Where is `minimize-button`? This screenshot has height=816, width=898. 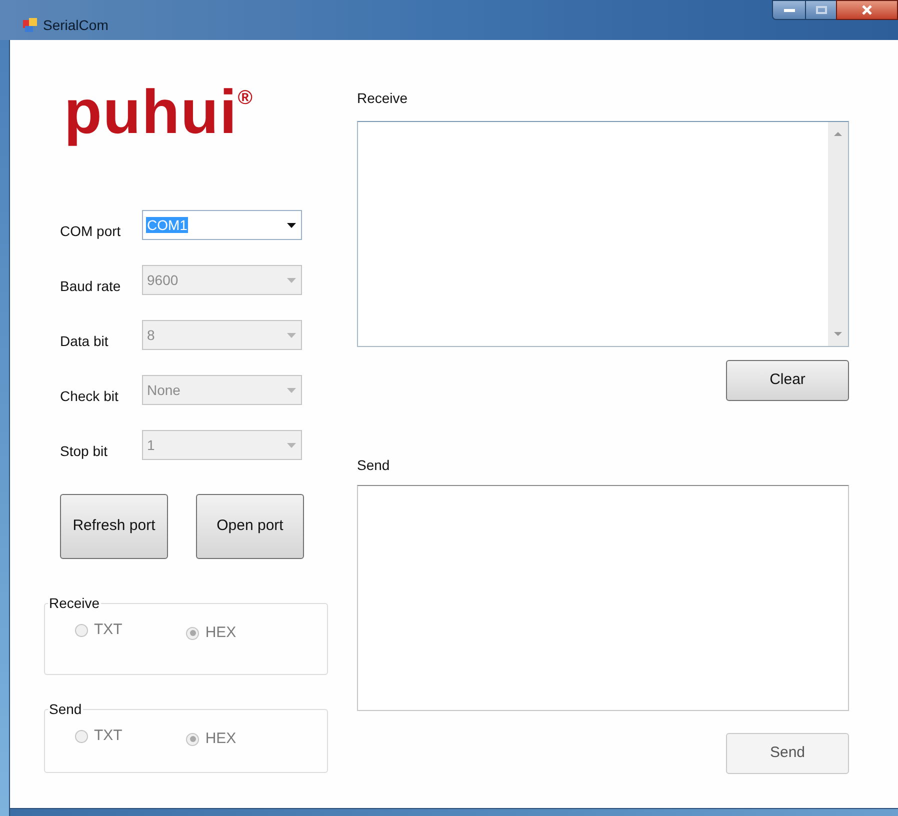 minimize-button is located at coordinates (789, 10).